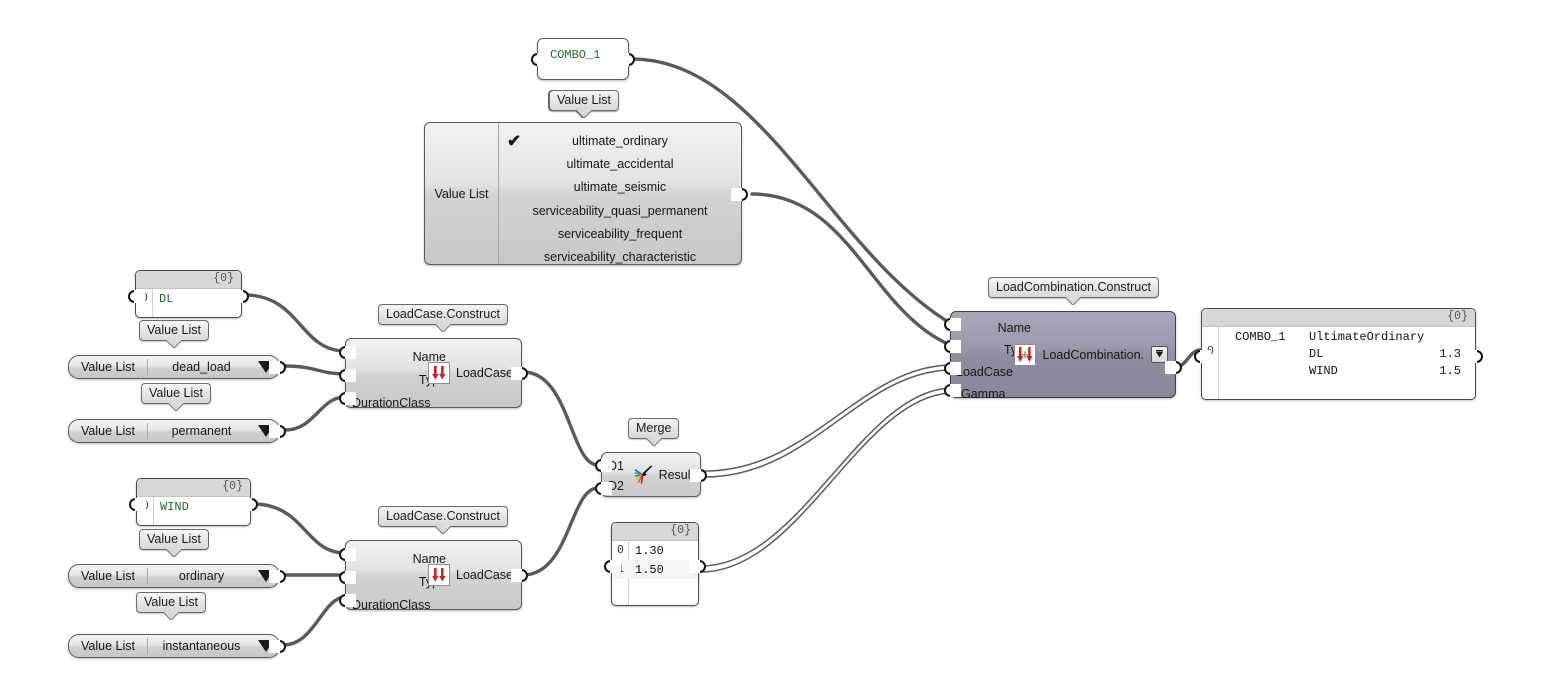 The height and width of the screenshot is (693, 1544). Describe the element at coordinates (1385, 353) in the screenshot. I see `result-watch-line: DL 1.3` at that location.